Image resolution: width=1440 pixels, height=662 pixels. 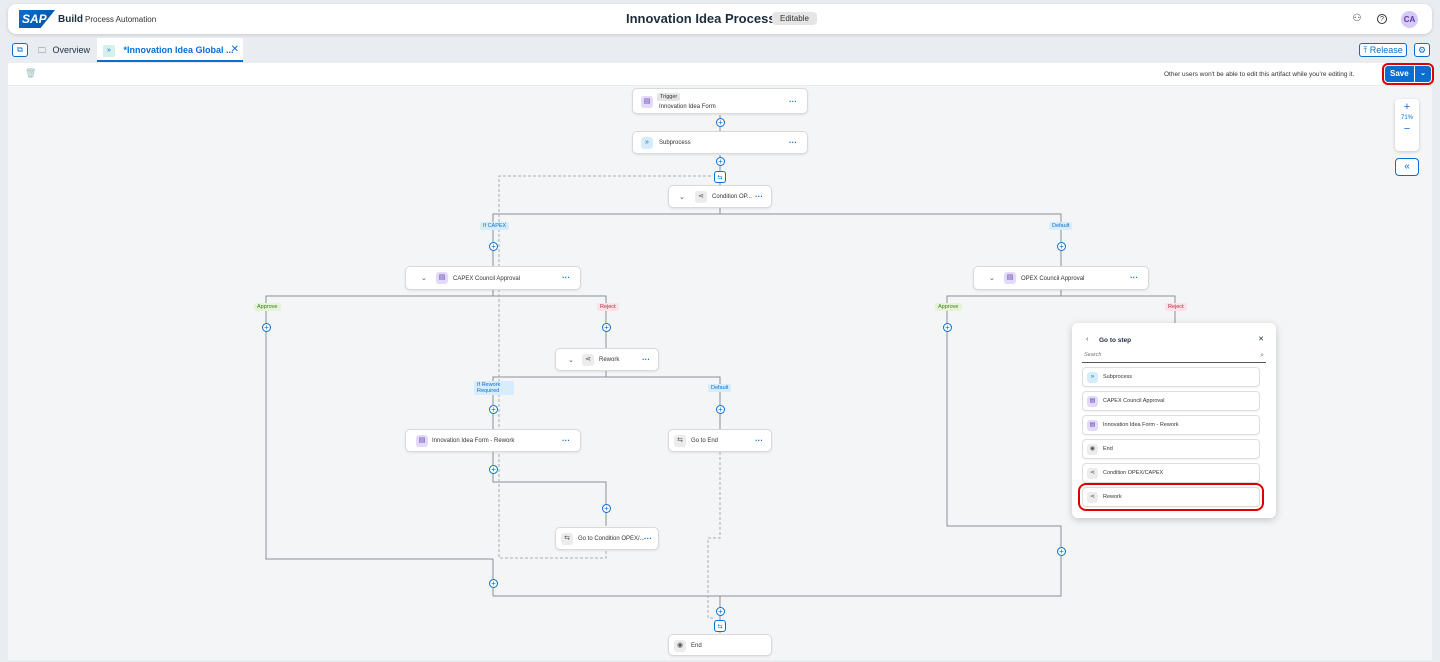 What do you see at coordinates (1171, 497) in the screenshot?
I see `step-option-rework: ⋖ Rework` at bounding box center [1171, 497].